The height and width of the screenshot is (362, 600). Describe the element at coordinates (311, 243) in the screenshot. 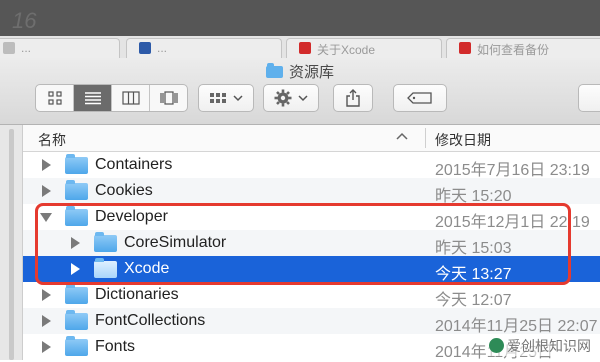

I see `list-item-coresimulator: CoreSimulator 昨天 15:03` at that location.